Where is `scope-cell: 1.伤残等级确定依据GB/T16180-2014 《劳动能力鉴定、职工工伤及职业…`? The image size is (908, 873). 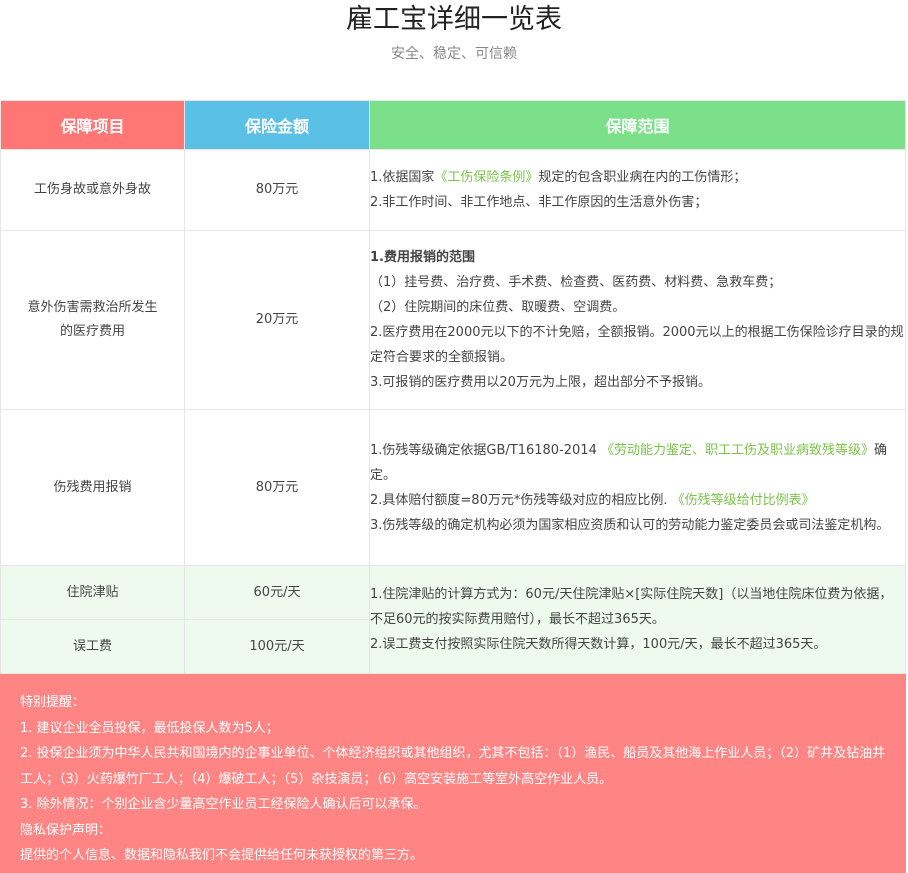
scope-cell: 1.伤残等级确定依据GB/T16180-2014 《劳动能力鉴定、职工工伤及职业… is located at coordinates (637, 487).